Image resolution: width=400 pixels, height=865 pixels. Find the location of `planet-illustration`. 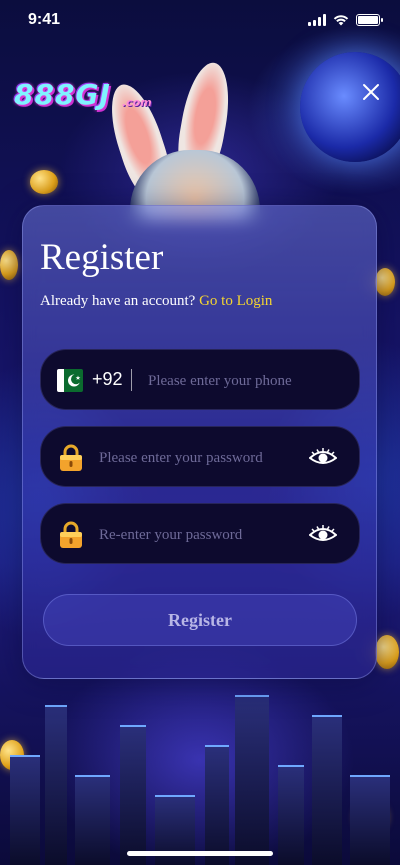

planet-illustration is located at coordinates (350, 107).